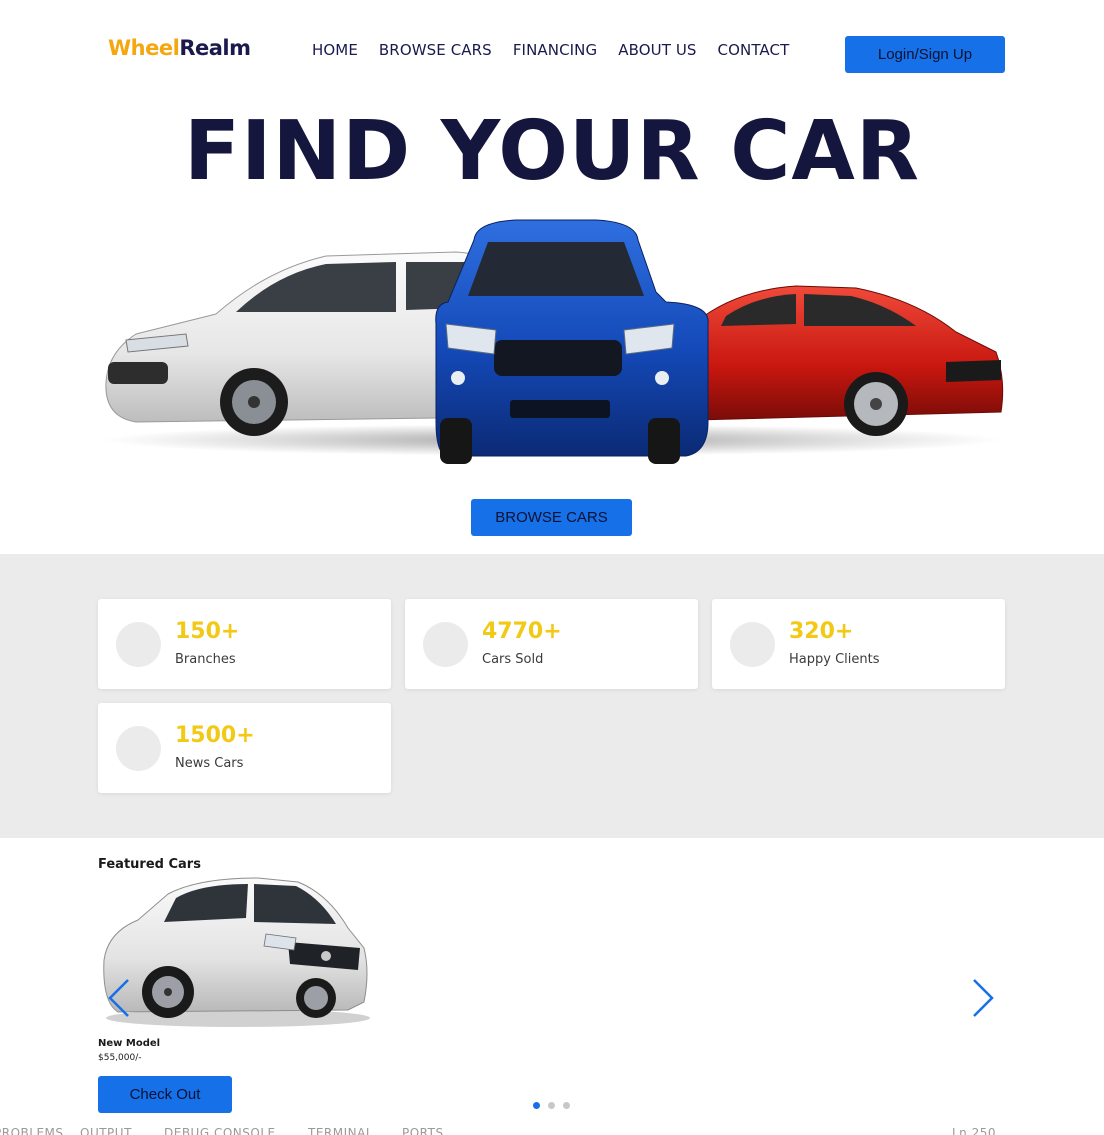 The image size is (1104, 1135). I want to click on stat-label: Happy Clients, so click(834, 659).